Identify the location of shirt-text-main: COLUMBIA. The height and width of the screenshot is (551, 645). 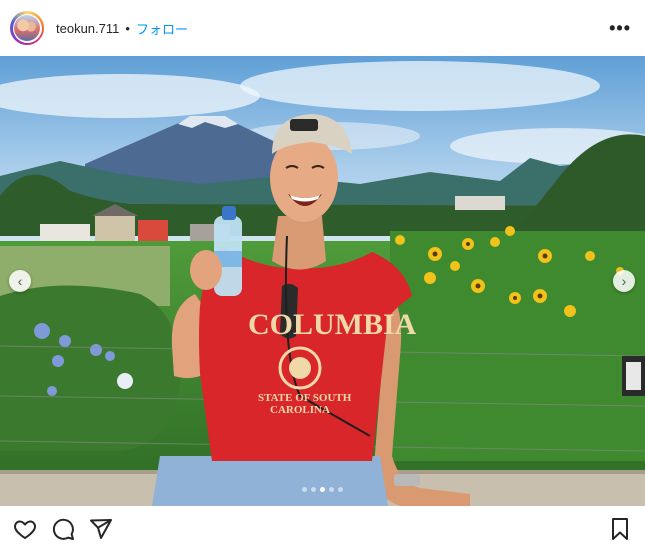
(332, 324).